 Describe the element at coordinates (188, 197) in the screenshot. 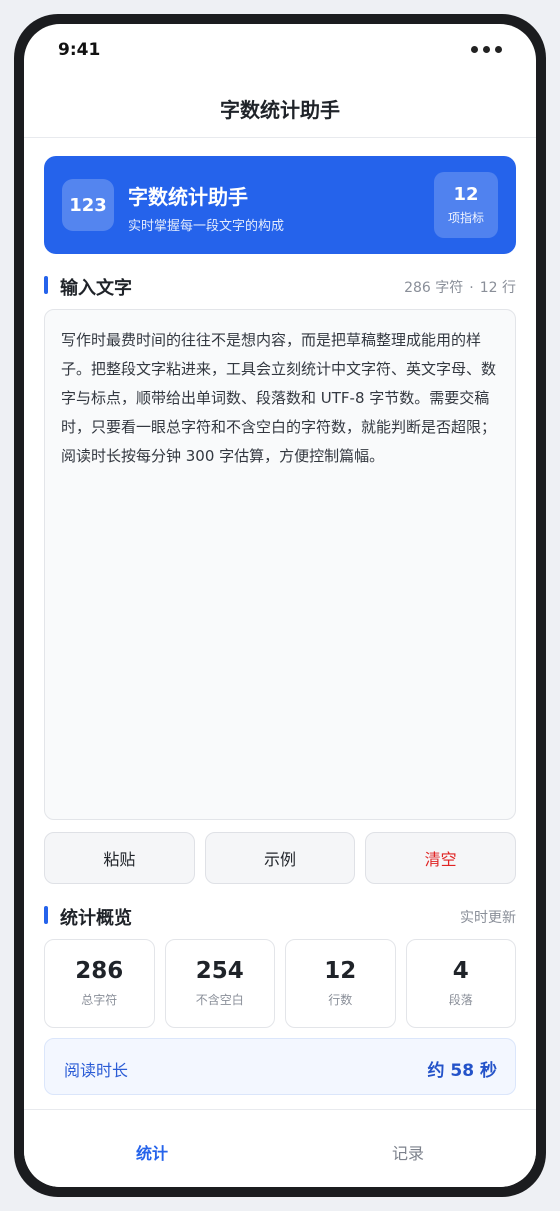

I see `hero-title: 字数统计助手` at that location.